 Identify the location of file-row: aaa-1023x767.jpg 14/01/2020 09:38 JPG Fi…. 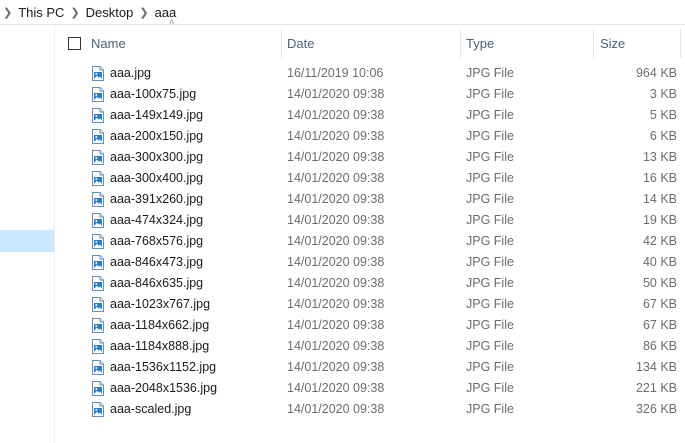
(369, 304).